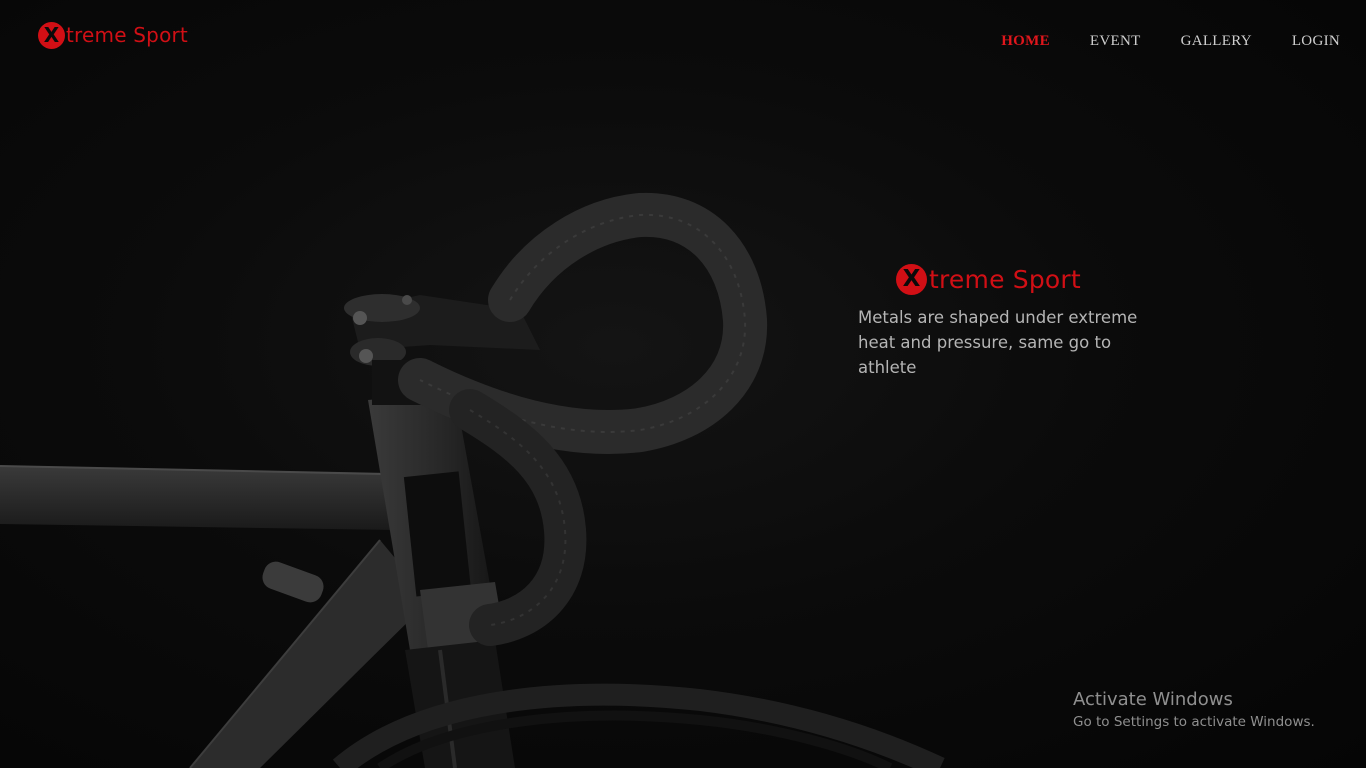 The image size is (1366, 768). Describe the element at coordinates (1115, 41) in the screenshot. I see `nav-event-link: EVENT` at that location.